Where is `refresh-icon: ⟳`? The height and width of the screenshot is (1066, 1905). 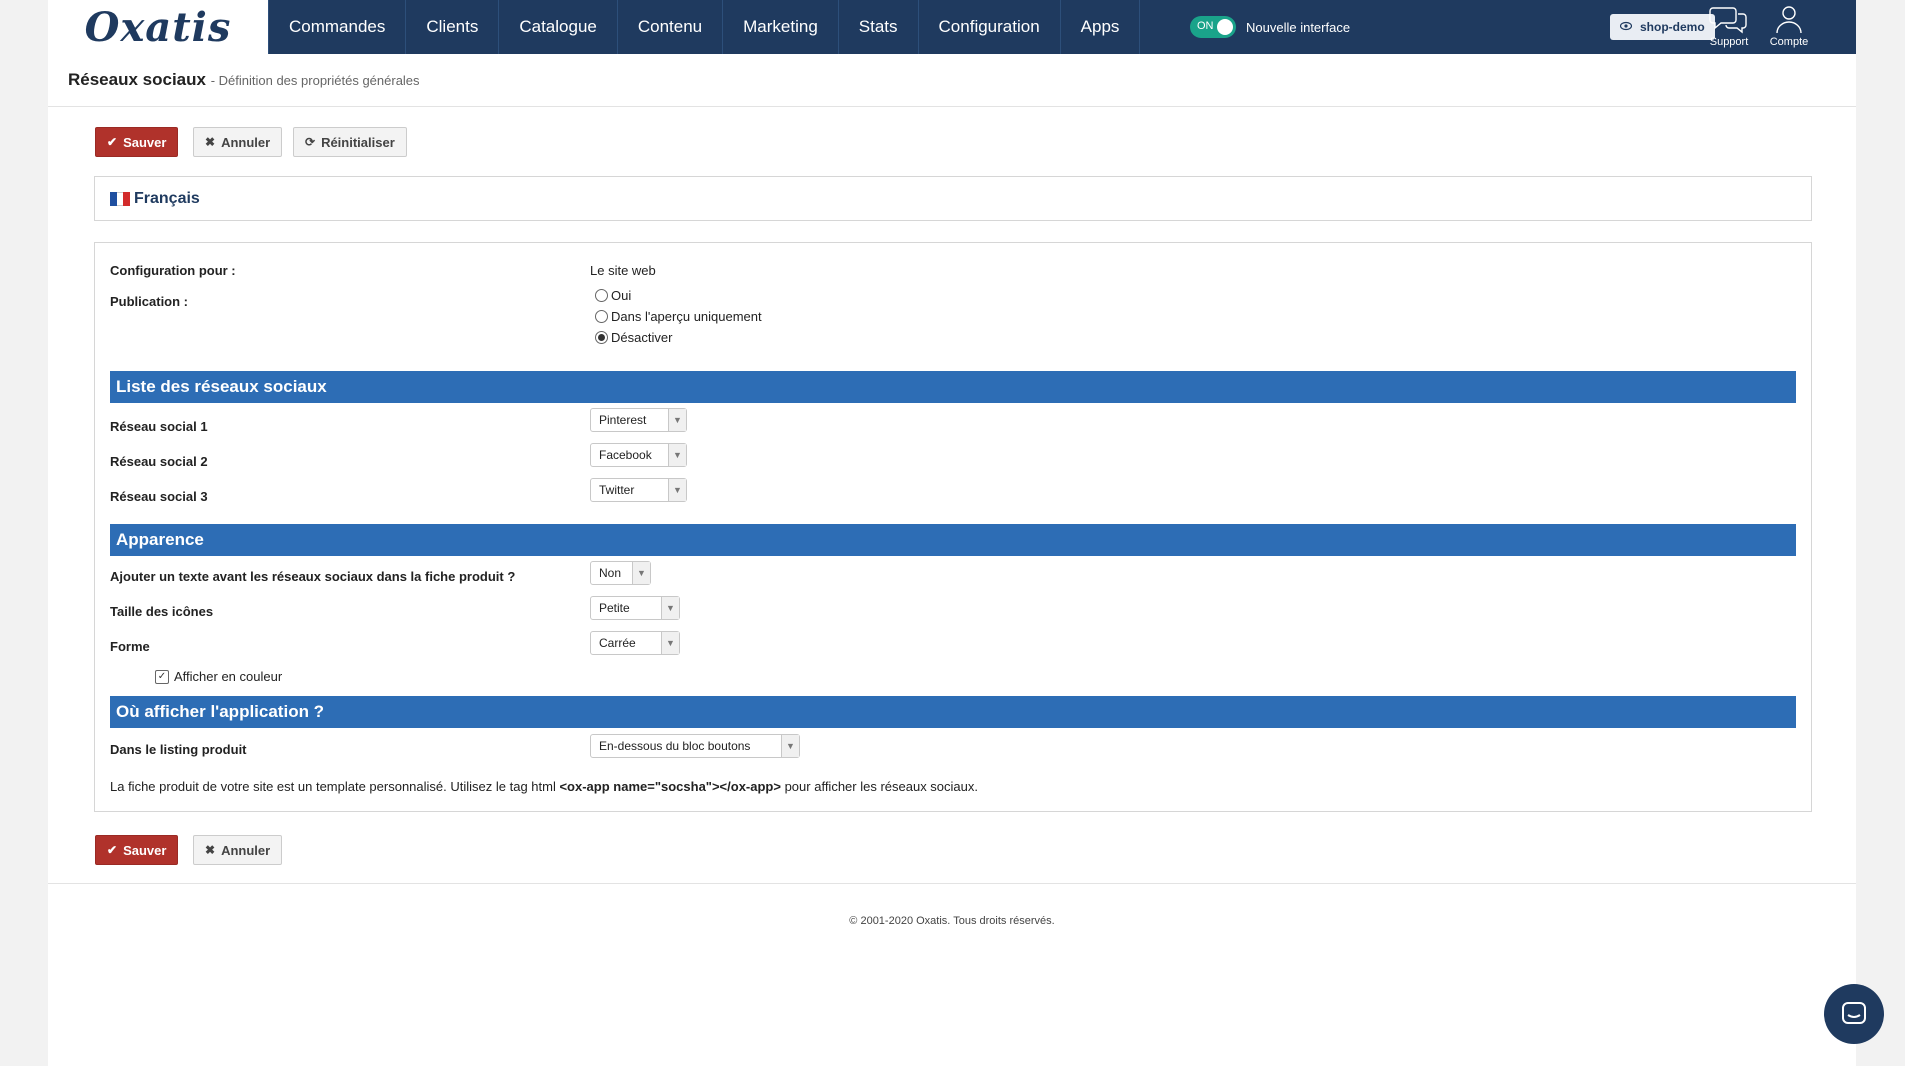
refresh-icon: ⟳ is located at coordinates (310, 142).